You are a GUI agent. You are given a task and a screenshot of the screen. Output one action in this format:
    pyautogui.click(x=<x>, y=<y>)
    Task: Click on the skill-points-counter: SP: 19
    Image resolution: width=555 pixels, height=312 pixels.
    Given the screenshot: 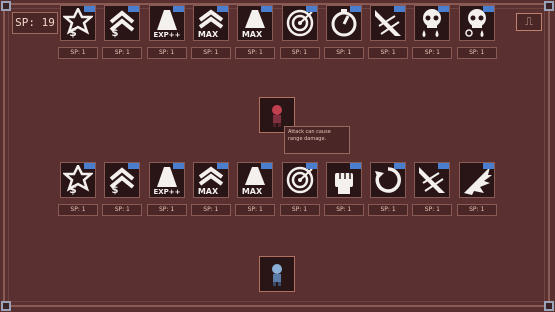 What is the action you would take?
    pyautogui.click(x=35, y=23)
    